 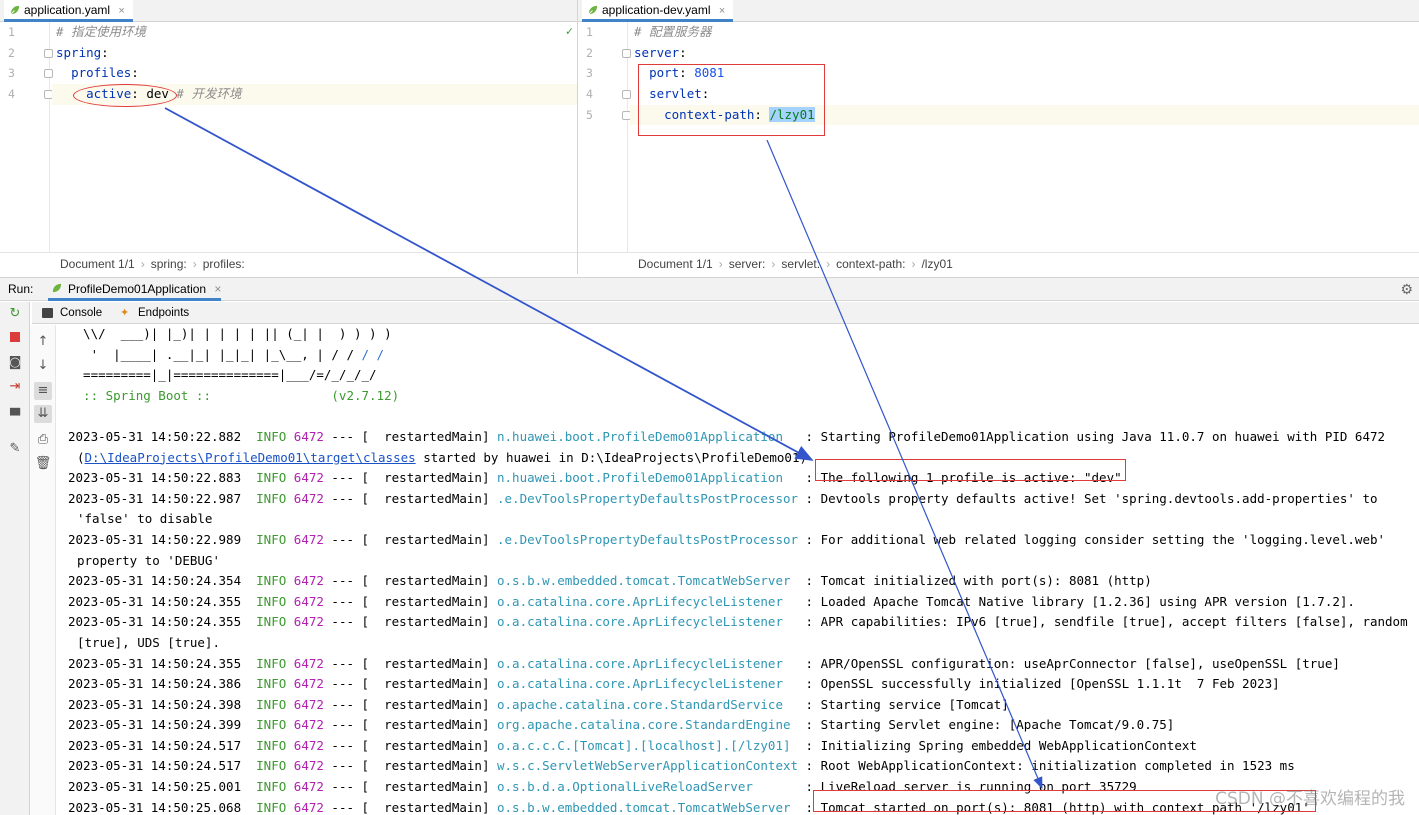 I want to click on inspection-ok-icon: ✓, so click(x=569, y=31).